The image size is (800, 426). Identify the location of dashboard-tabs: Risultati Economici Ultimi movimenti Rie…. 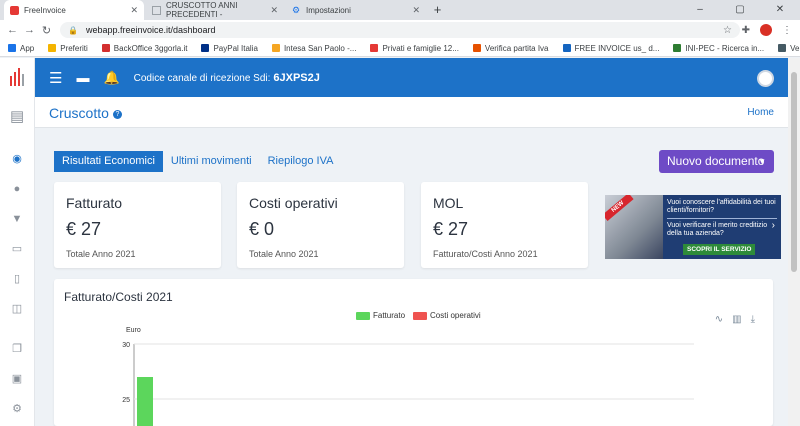
(197, 161).